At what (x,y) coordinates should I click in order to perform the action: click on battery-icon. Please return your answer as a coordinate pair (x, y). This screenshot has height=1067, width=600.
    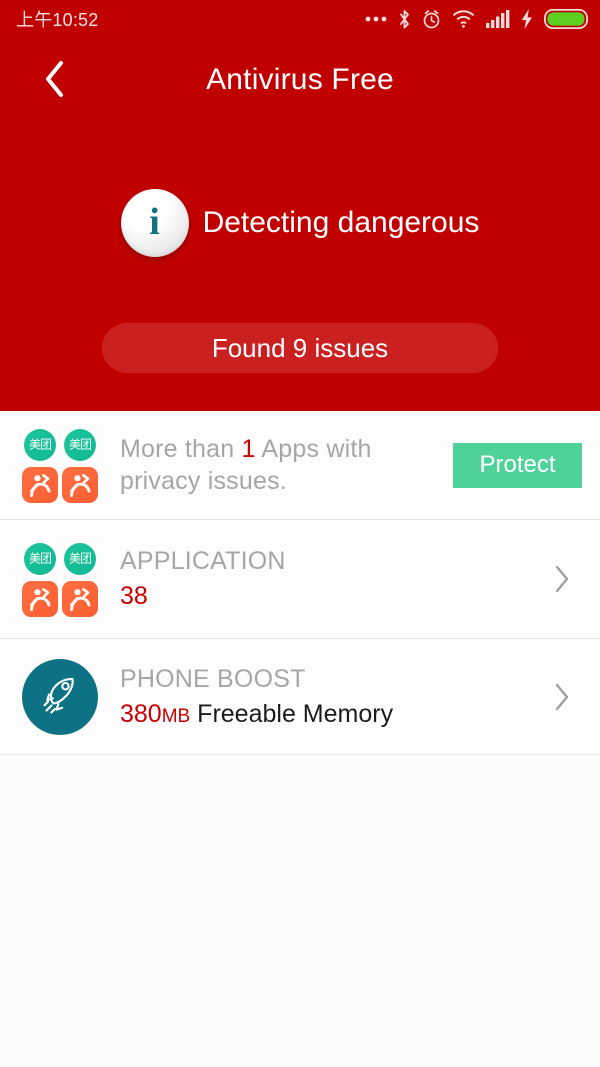
    Looking at the image, I should click on (566, 19).